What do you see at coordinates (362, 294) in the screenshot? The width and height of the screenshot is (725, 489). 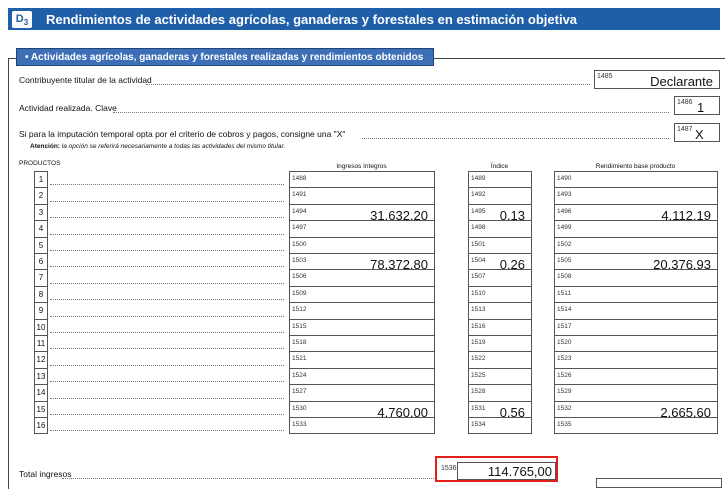 I see `ingresos-cell: 1509` at bounding box center [362, 294].